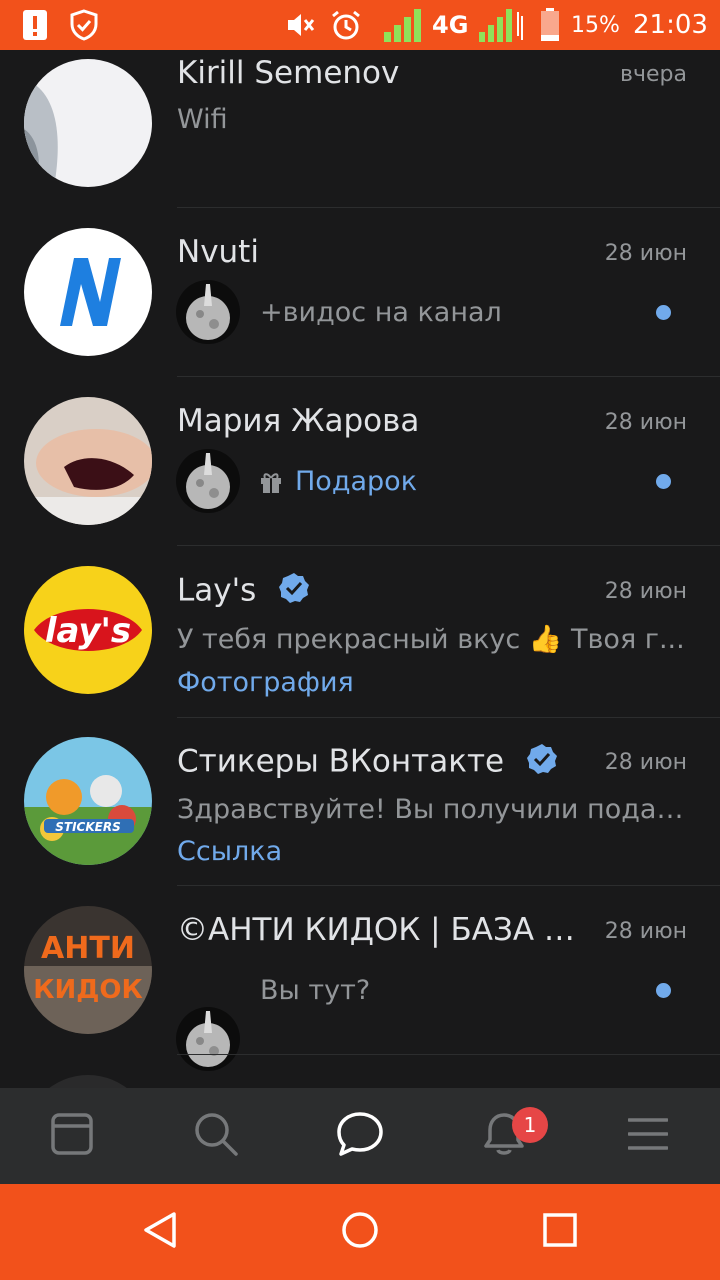 The image size is (720, 1280). What do you see at coordinates (218, 252) in the screenshot?
I see `chat-name: Nvuti` at bounding box center [218, 252].